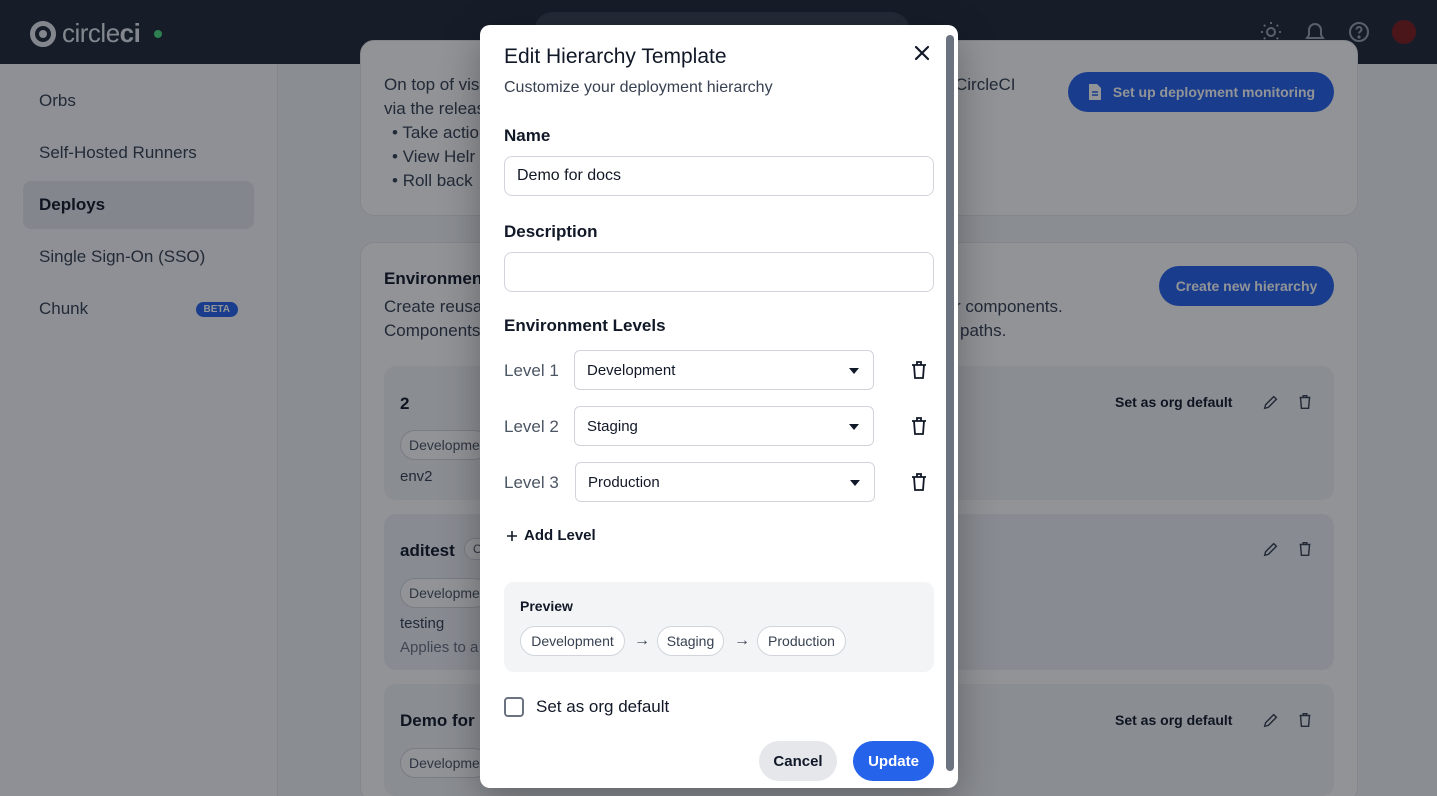 Image resolution: width=1437 pixels, height=796 pixels. I want to click on level-select: Development, so click(724, 370).